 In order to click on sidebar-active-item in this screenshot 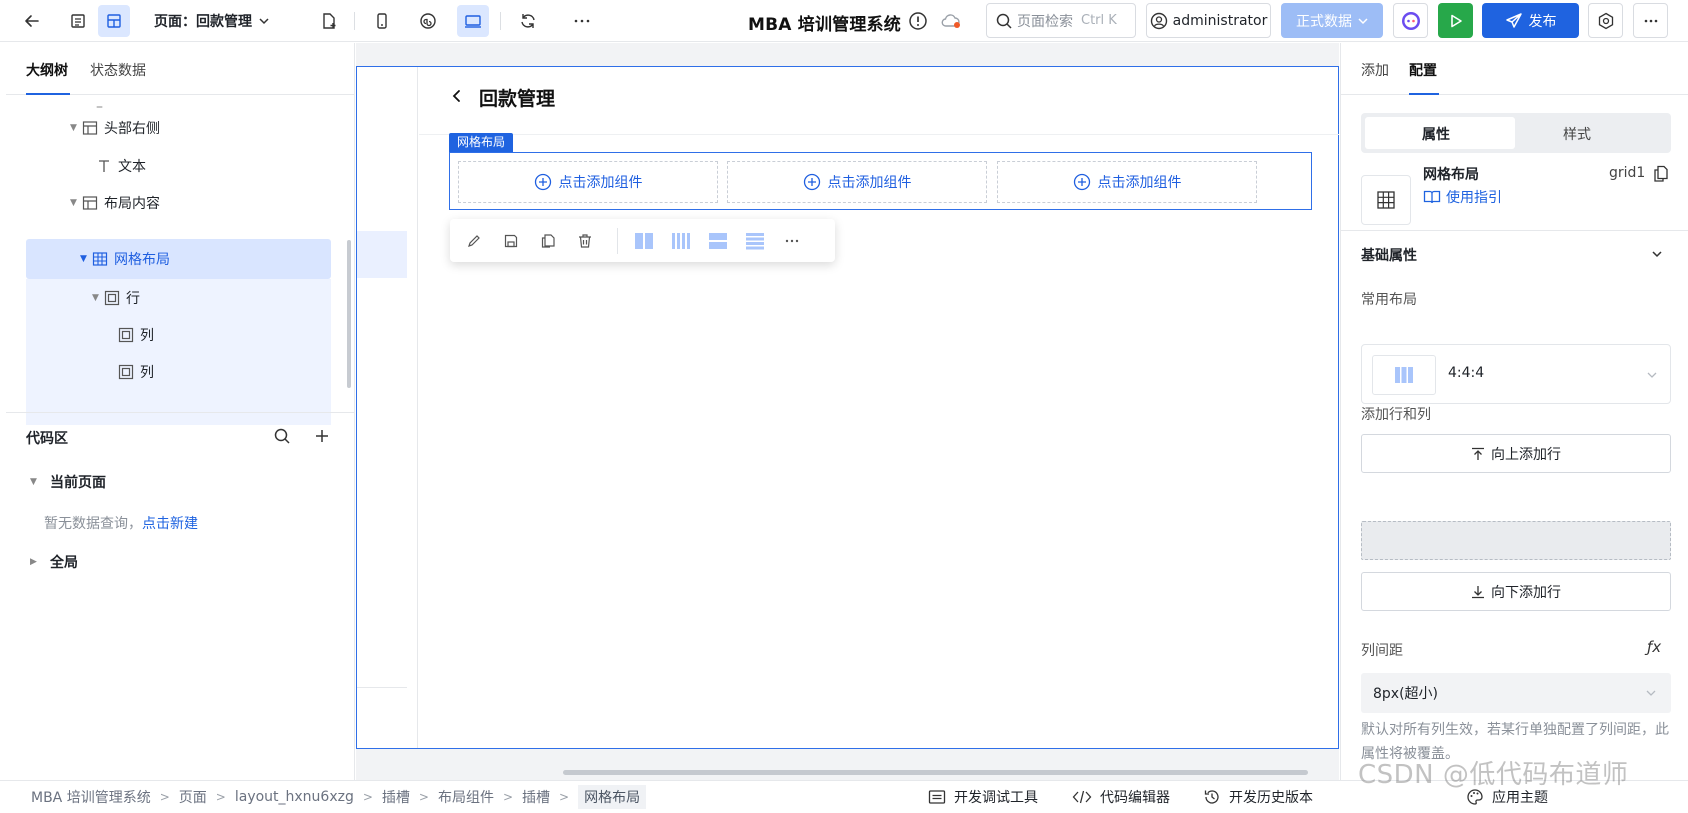, I will do `click(382, 254)`.